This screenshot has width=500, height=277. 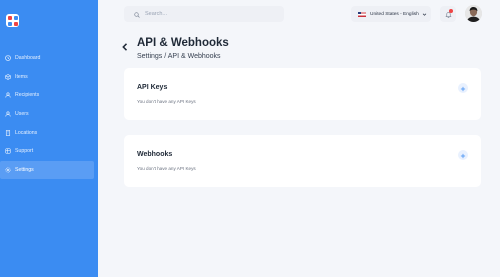 What do you see at coordinates (451, 11) in the screenshot?
I see `notification-badge` at bounding box center [451, 11].